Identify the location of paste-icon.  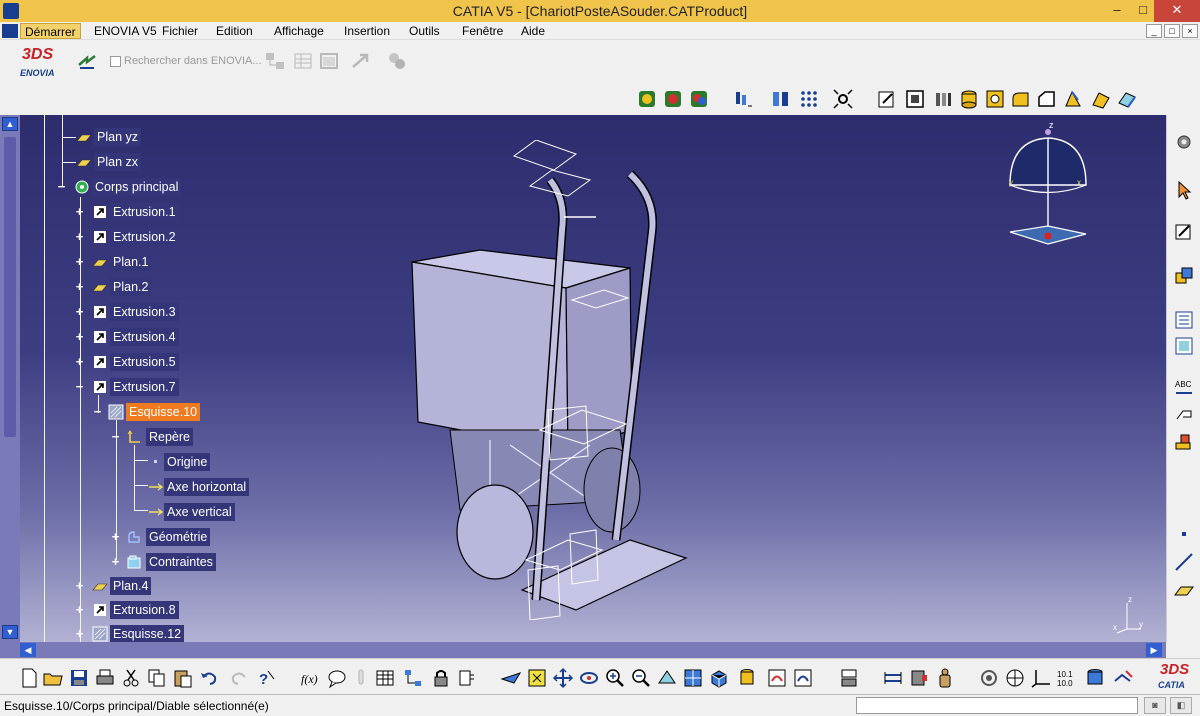
(183, 678).